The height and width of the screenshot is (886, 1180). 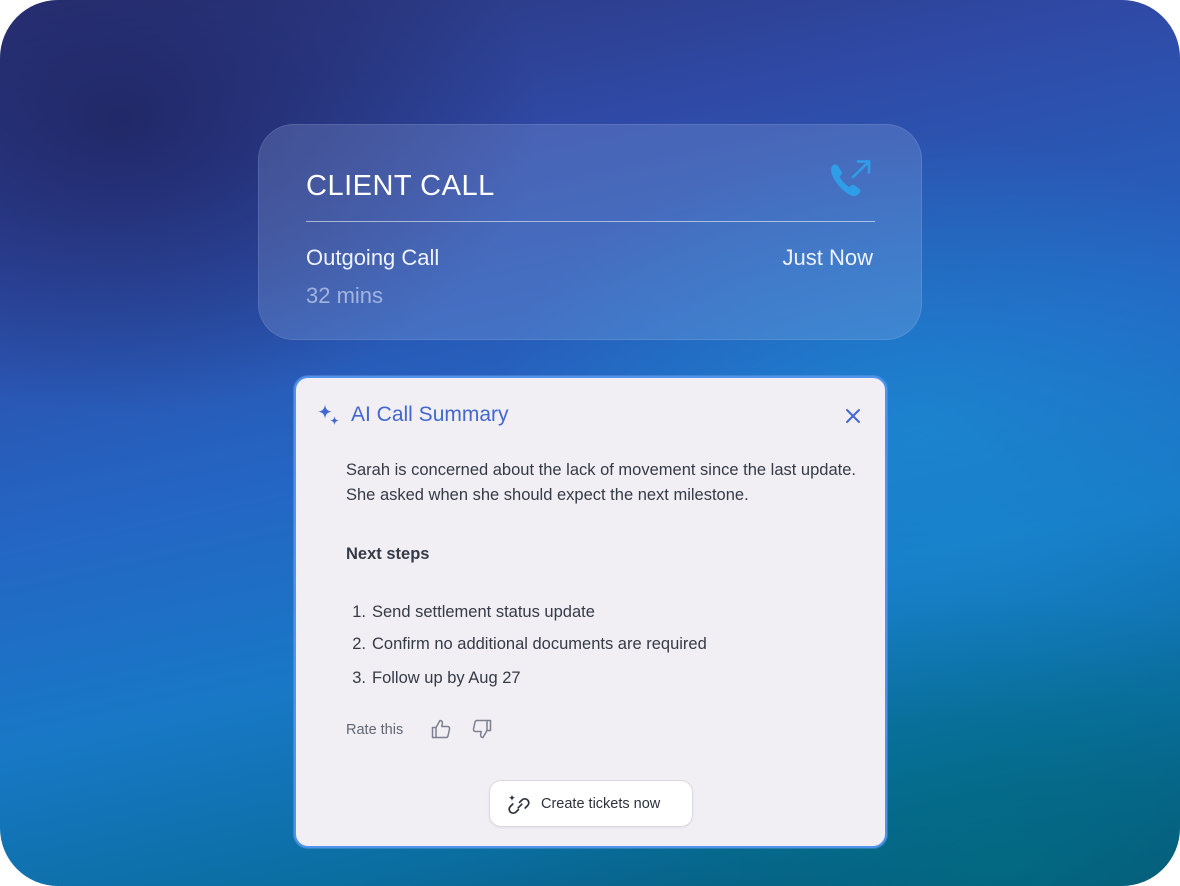 I want to click on call-title: CLIENT CALL, so click(x=400, y=186).